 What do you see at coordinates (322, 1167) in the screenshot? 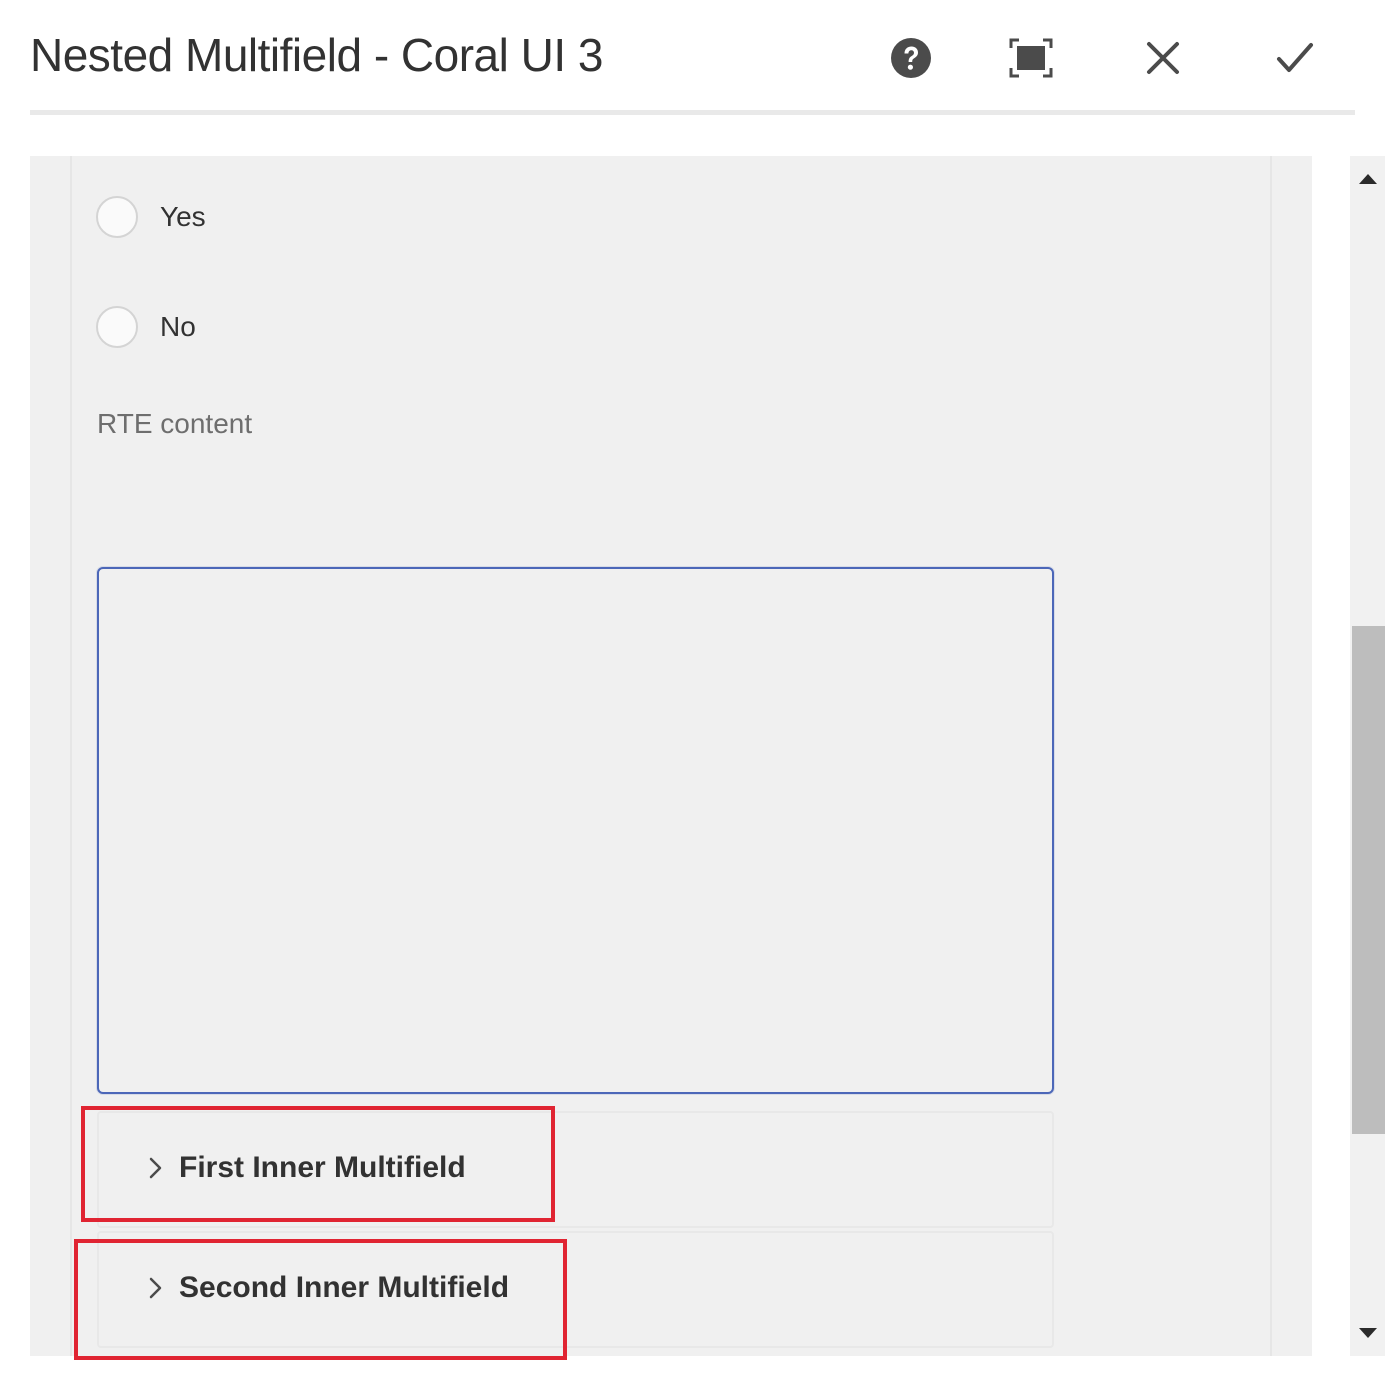
I see `accordion-label: First Inner Multifield` at bounding box center [322, 1167].